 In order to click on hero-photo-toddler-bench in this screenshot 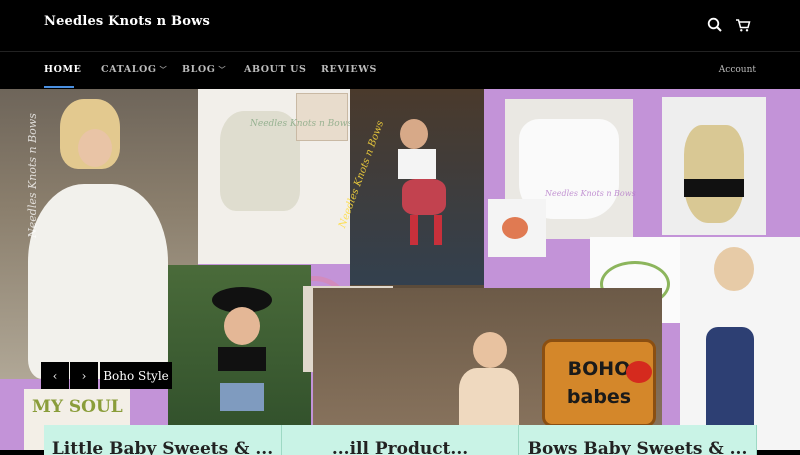, I will do `click(417, 187)`.